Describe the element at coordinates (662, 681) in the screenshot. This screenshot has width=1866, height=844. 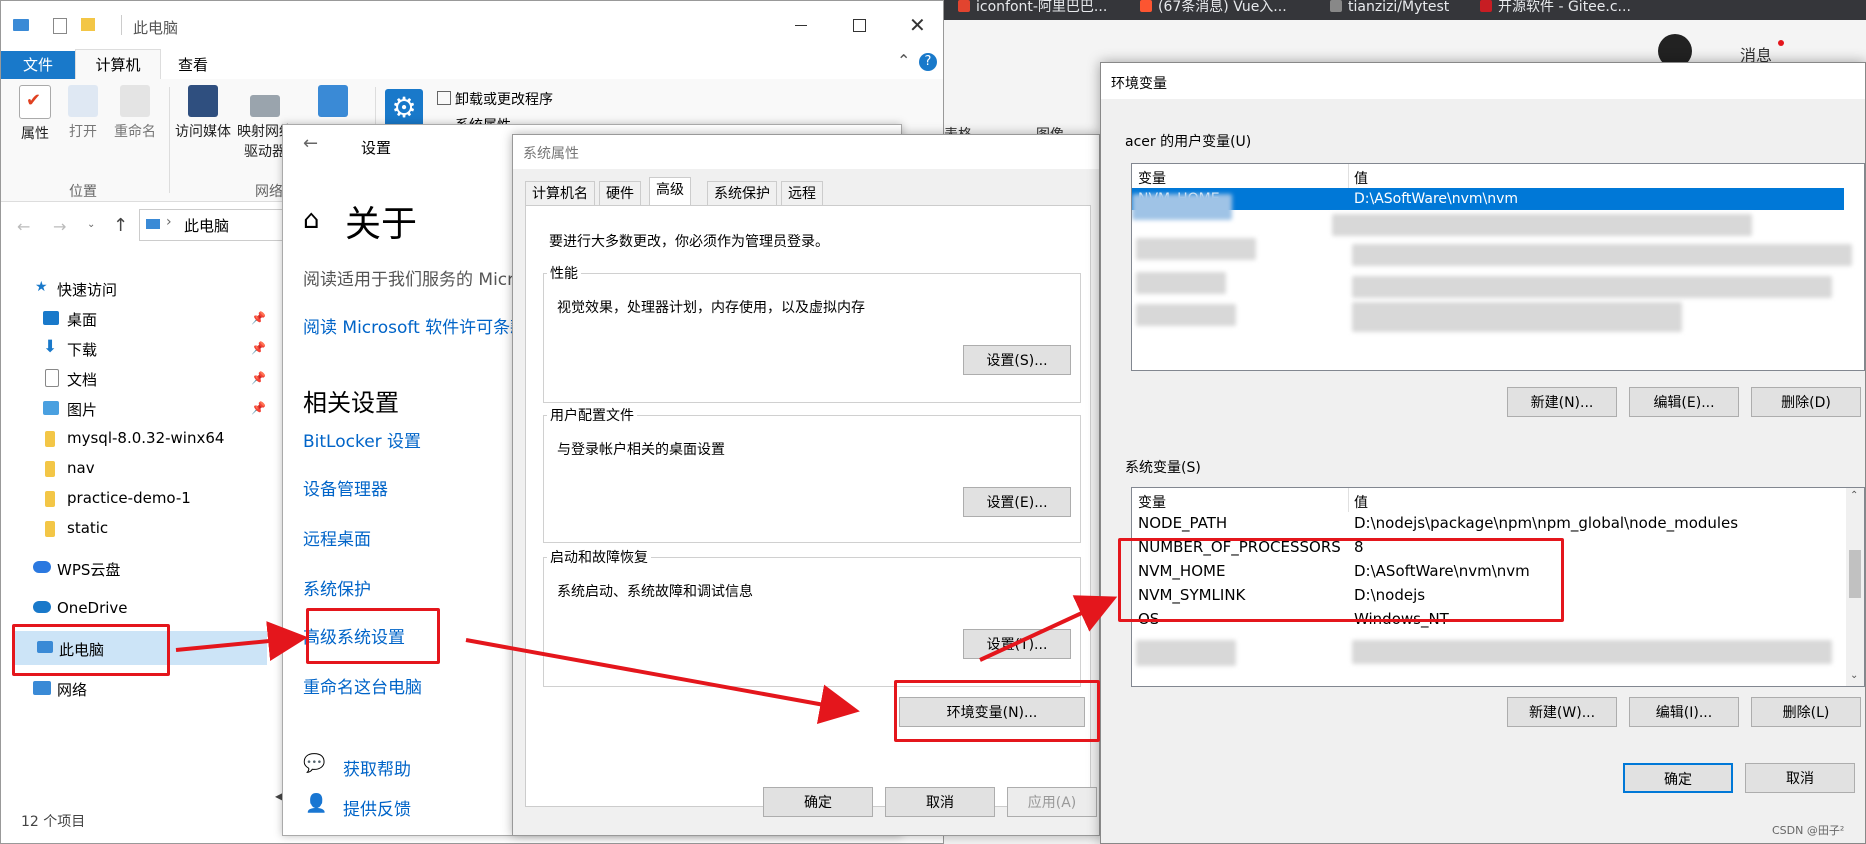
I see `arrow-to-env-button` at that location.